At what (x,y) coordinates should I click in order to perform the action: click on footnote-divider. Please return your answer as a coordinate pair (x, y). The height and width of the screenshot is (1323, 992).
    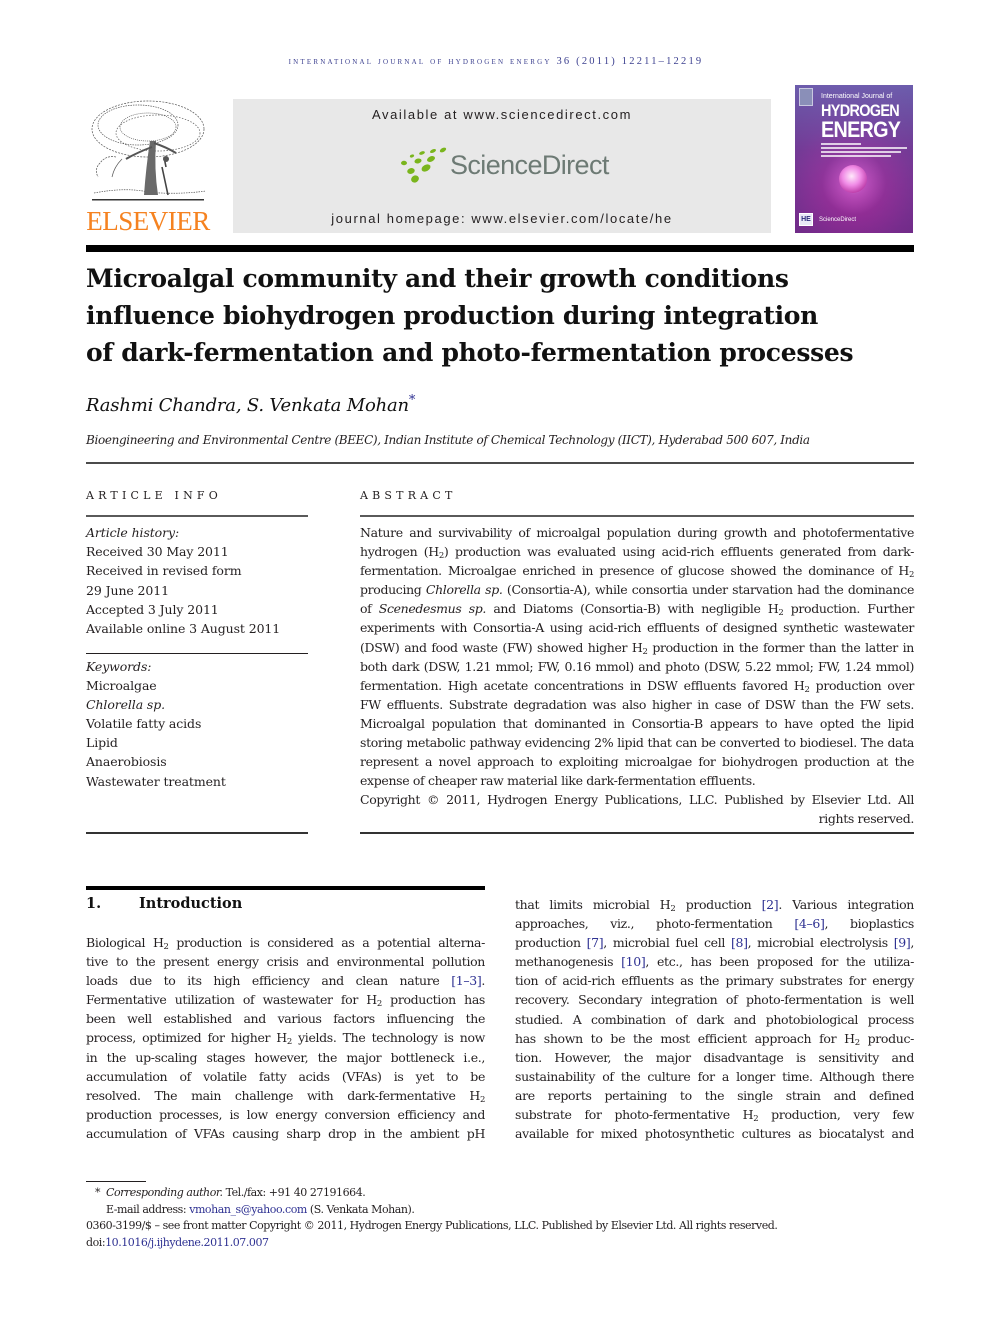
    Looking at the image, I should click on (116, 1181).